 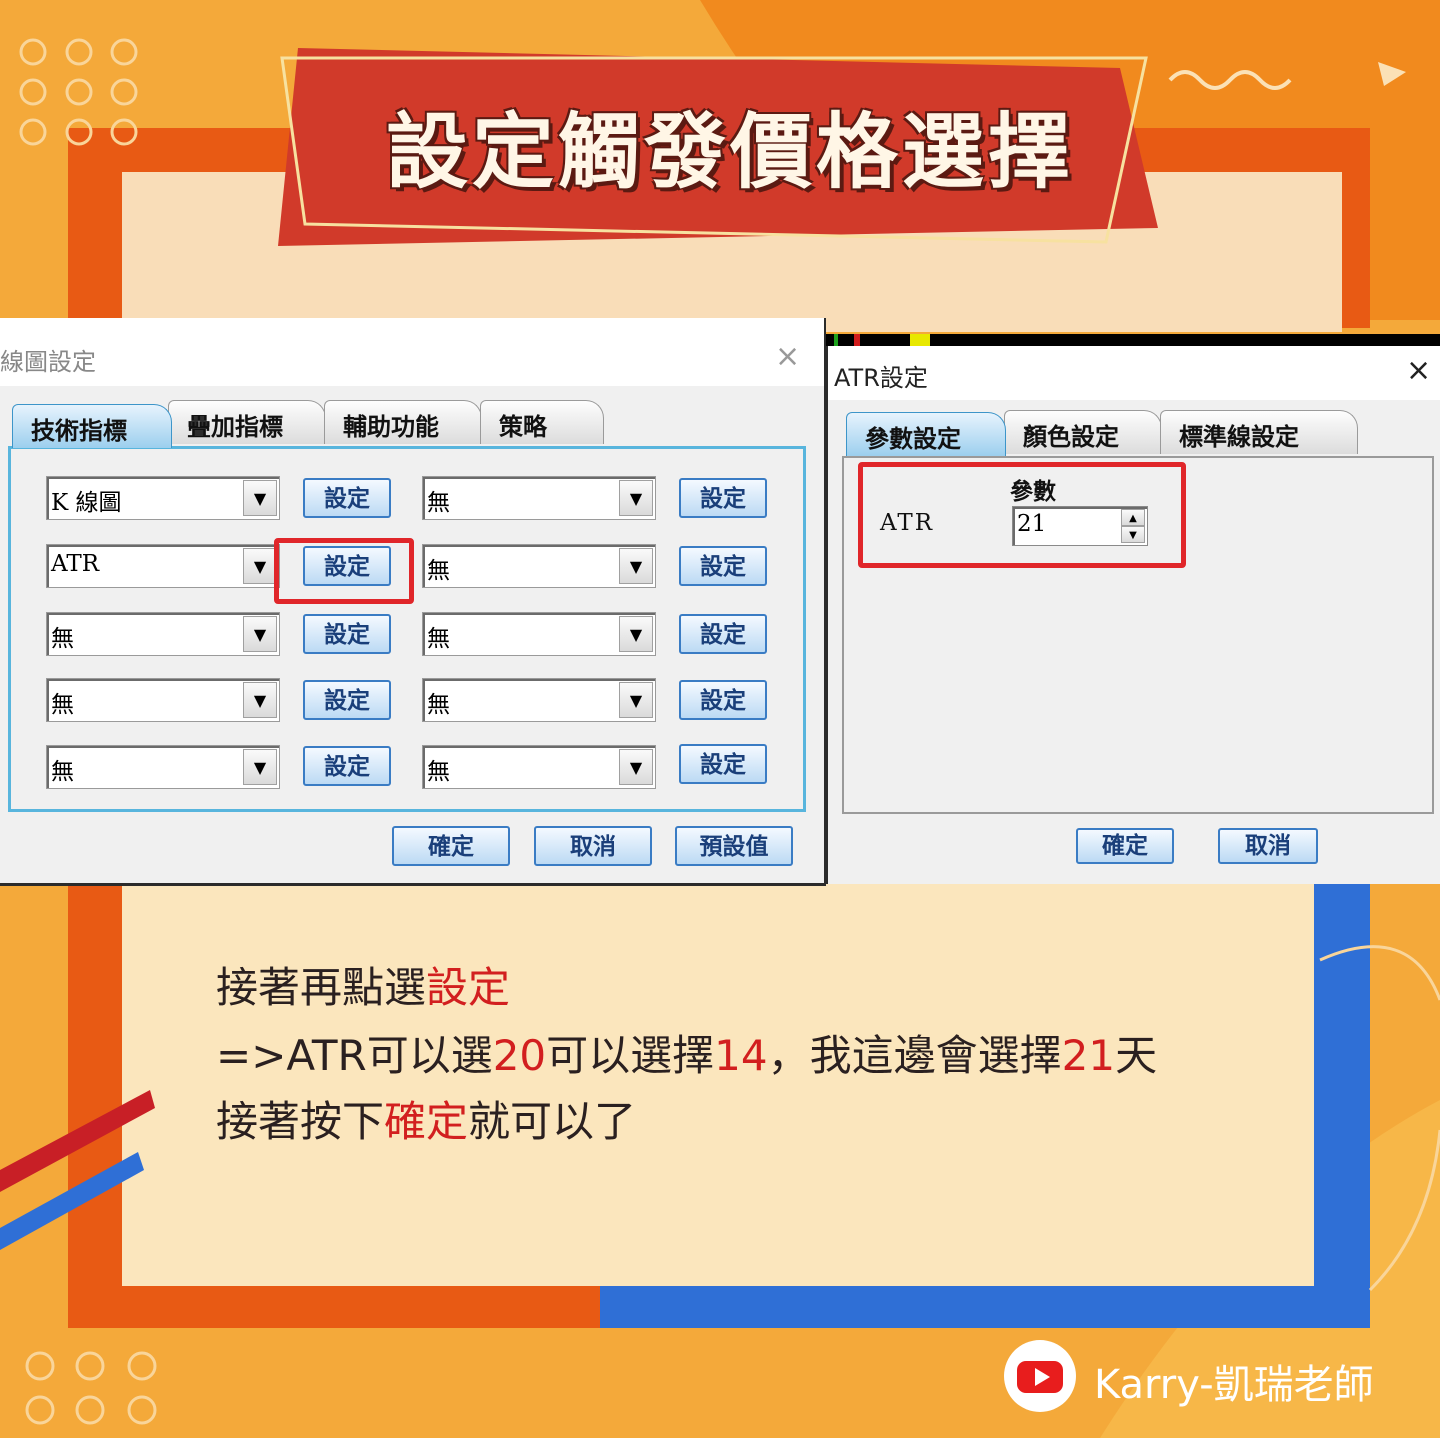 What do you see at coordinates (347, 634) in the screenshot?
I see `set-button-left-3: 設定` at bounding box center [347, 634].